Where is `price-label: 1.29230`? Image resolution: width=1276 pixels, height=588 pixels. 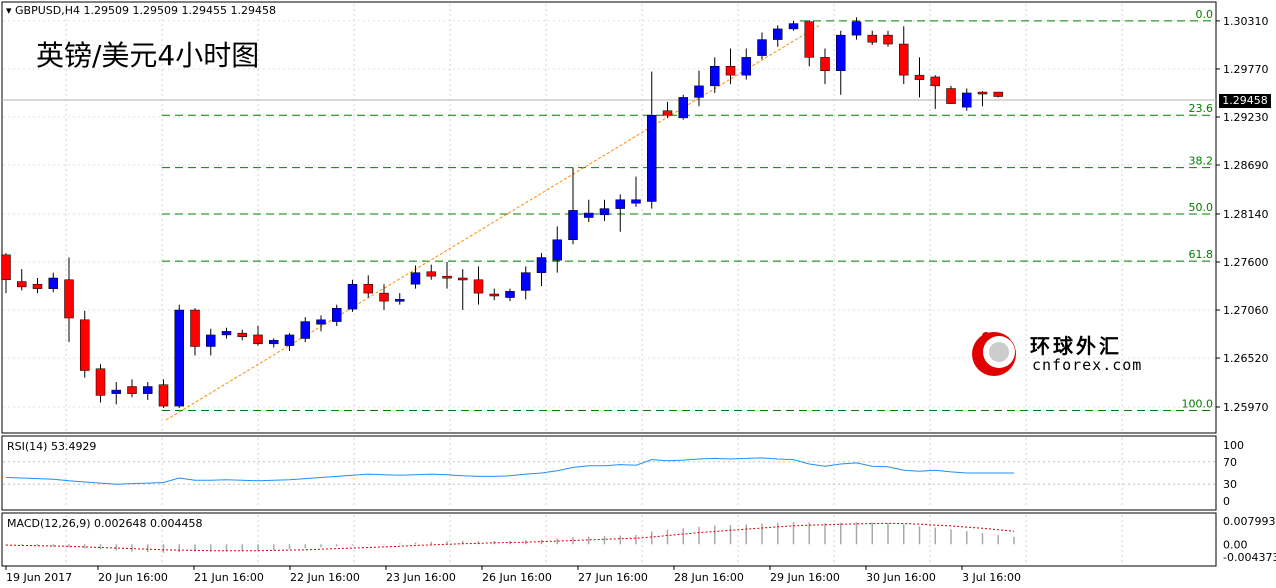 price-label: 1.29230 is located at coordinates (1246, 117).